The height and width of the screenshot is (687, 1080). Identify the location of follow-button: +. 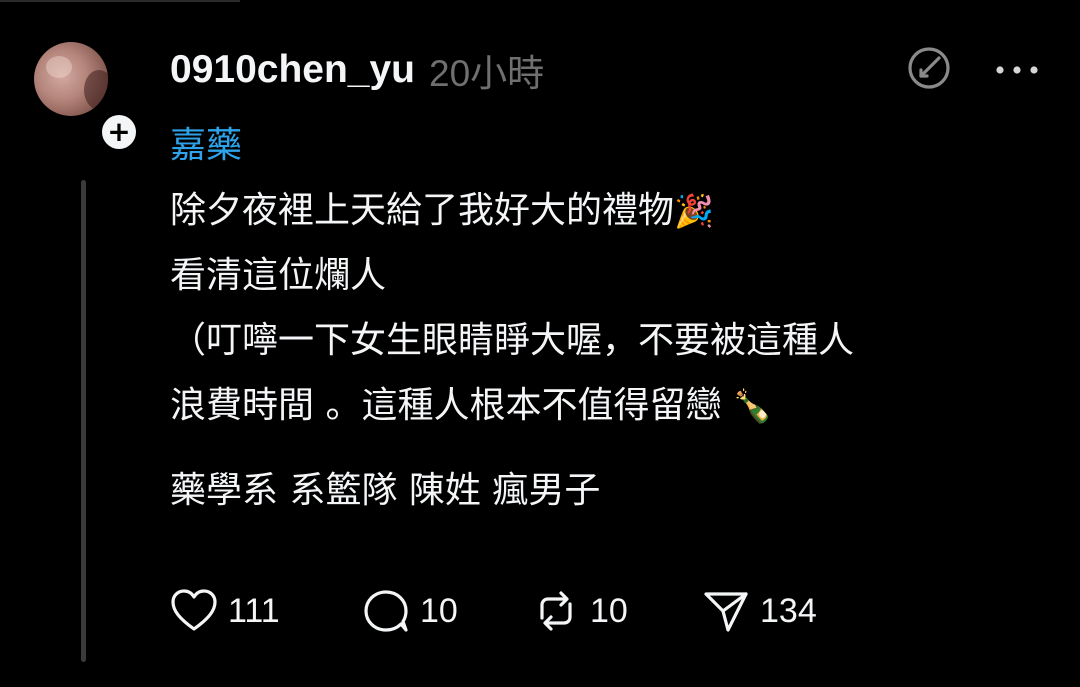
(119, 132).